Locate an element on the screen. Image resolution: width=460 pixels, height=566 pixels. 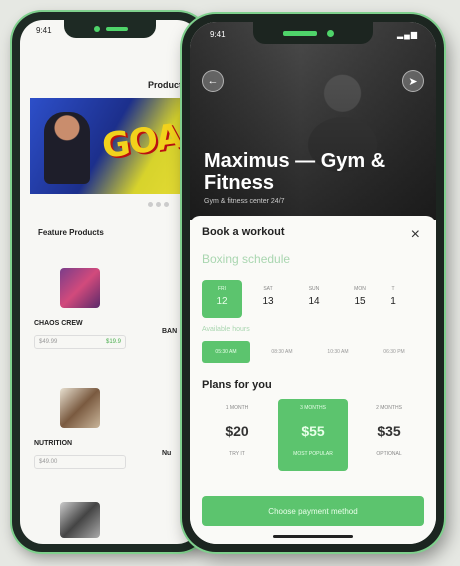
plan-option: 1 MONTH $20 TRY IT is located at coordinates (237, 435).